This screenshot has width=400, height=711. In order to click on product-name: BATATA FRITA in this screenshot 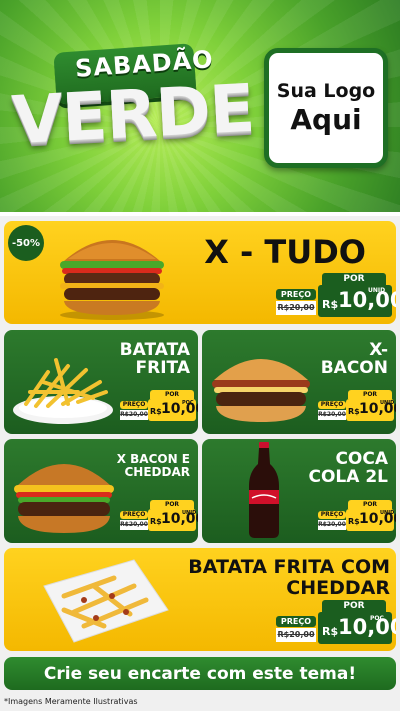, I will do `click(155, 359)`.